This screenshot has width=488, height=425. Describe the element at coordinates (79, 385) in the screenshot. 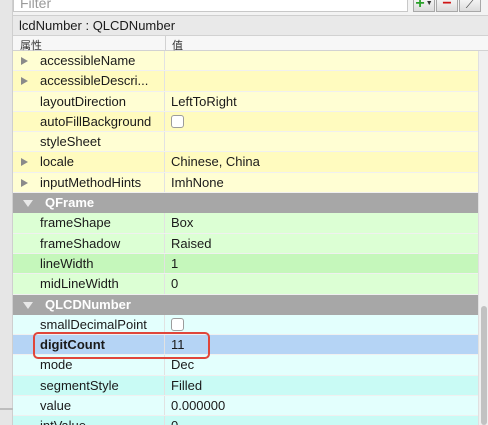

I see `property-name-text: segmentStyle` at that location.